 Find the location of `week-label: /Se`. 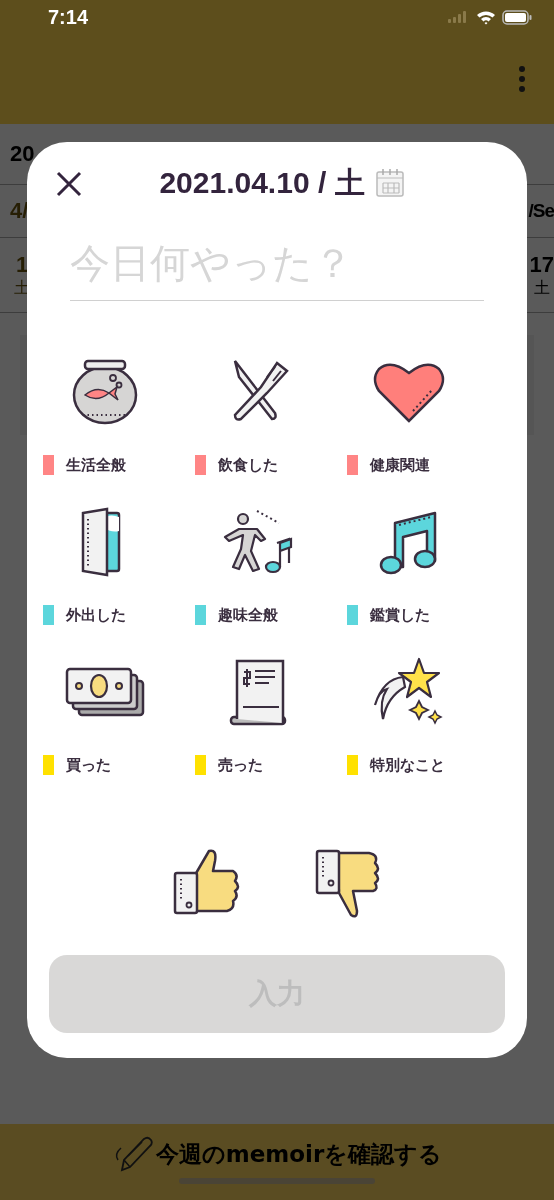

week-label: /Se is located at coordinates (541, 211).